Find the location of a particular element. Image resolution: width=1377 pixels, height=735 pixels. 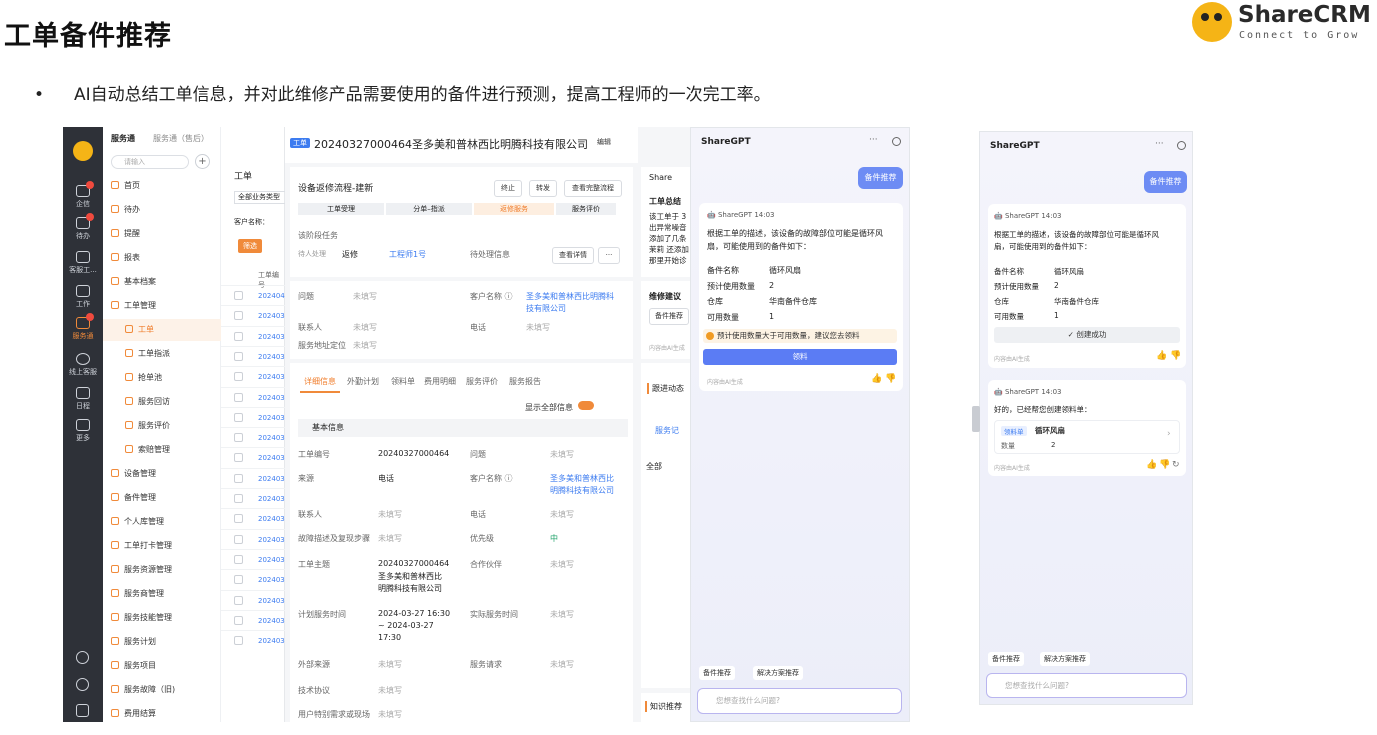

menu-search-input: 请输入 is located at coordinates (150, 162).